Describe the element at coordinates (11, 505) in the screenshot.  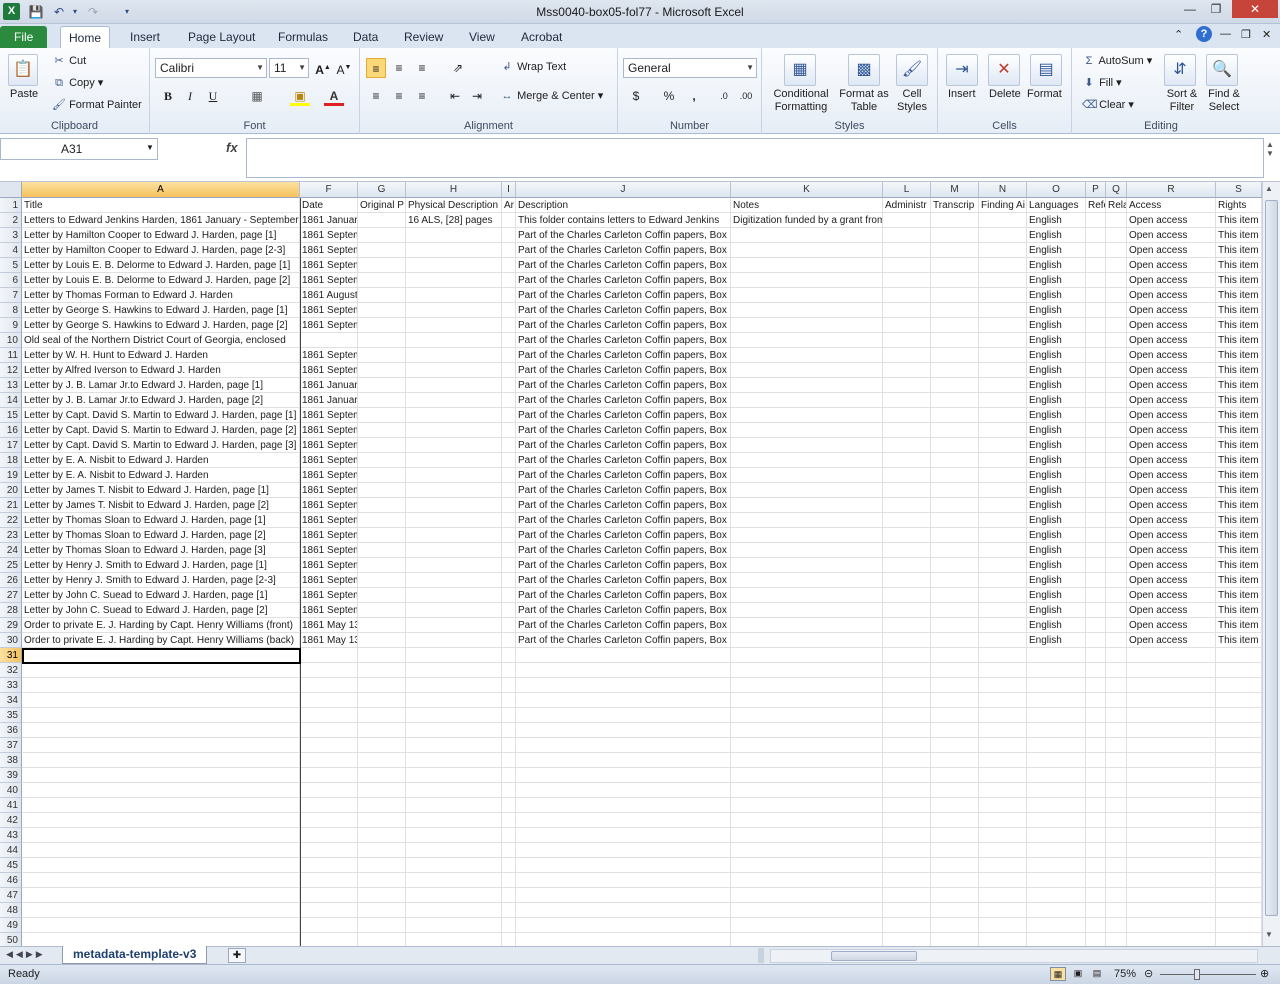
I see `row-header-21: 21` at that location.